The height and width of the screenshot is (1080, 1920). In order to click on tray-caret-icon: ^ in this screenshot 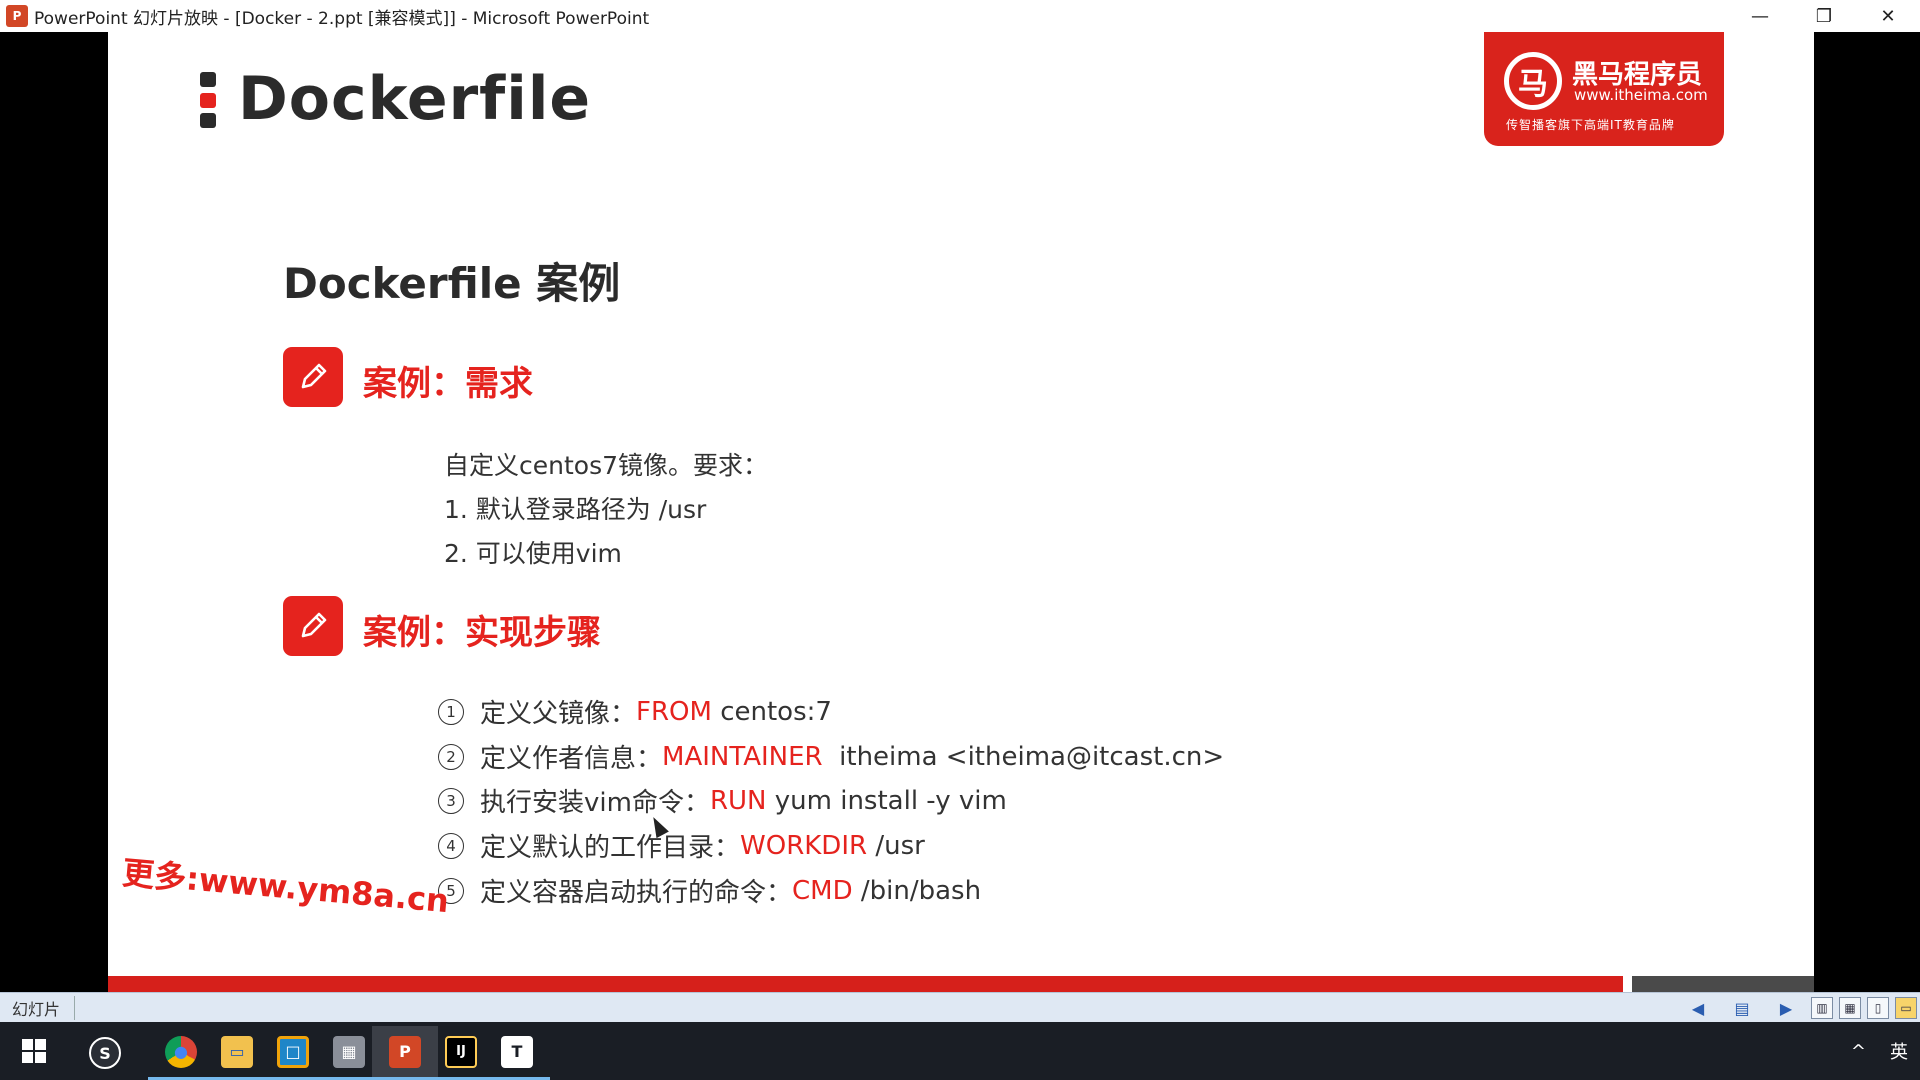, I will do `click(1858, 1051)`.